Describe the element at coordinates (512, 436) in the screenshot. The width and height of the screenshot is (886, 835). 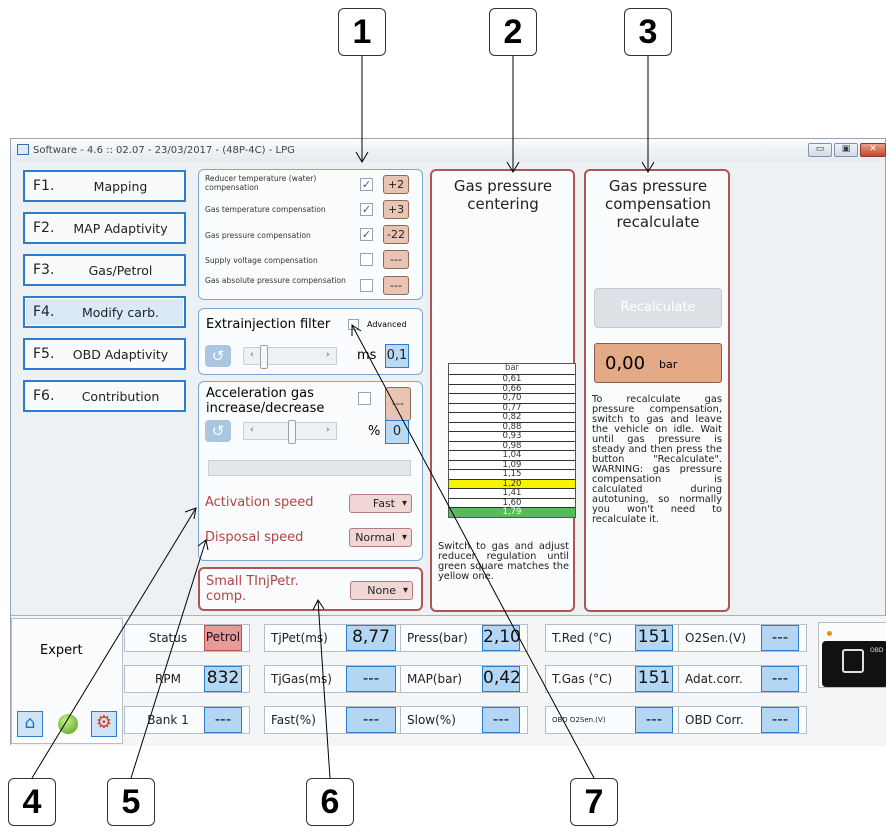
I see `scale-row: 0,93` at that location.